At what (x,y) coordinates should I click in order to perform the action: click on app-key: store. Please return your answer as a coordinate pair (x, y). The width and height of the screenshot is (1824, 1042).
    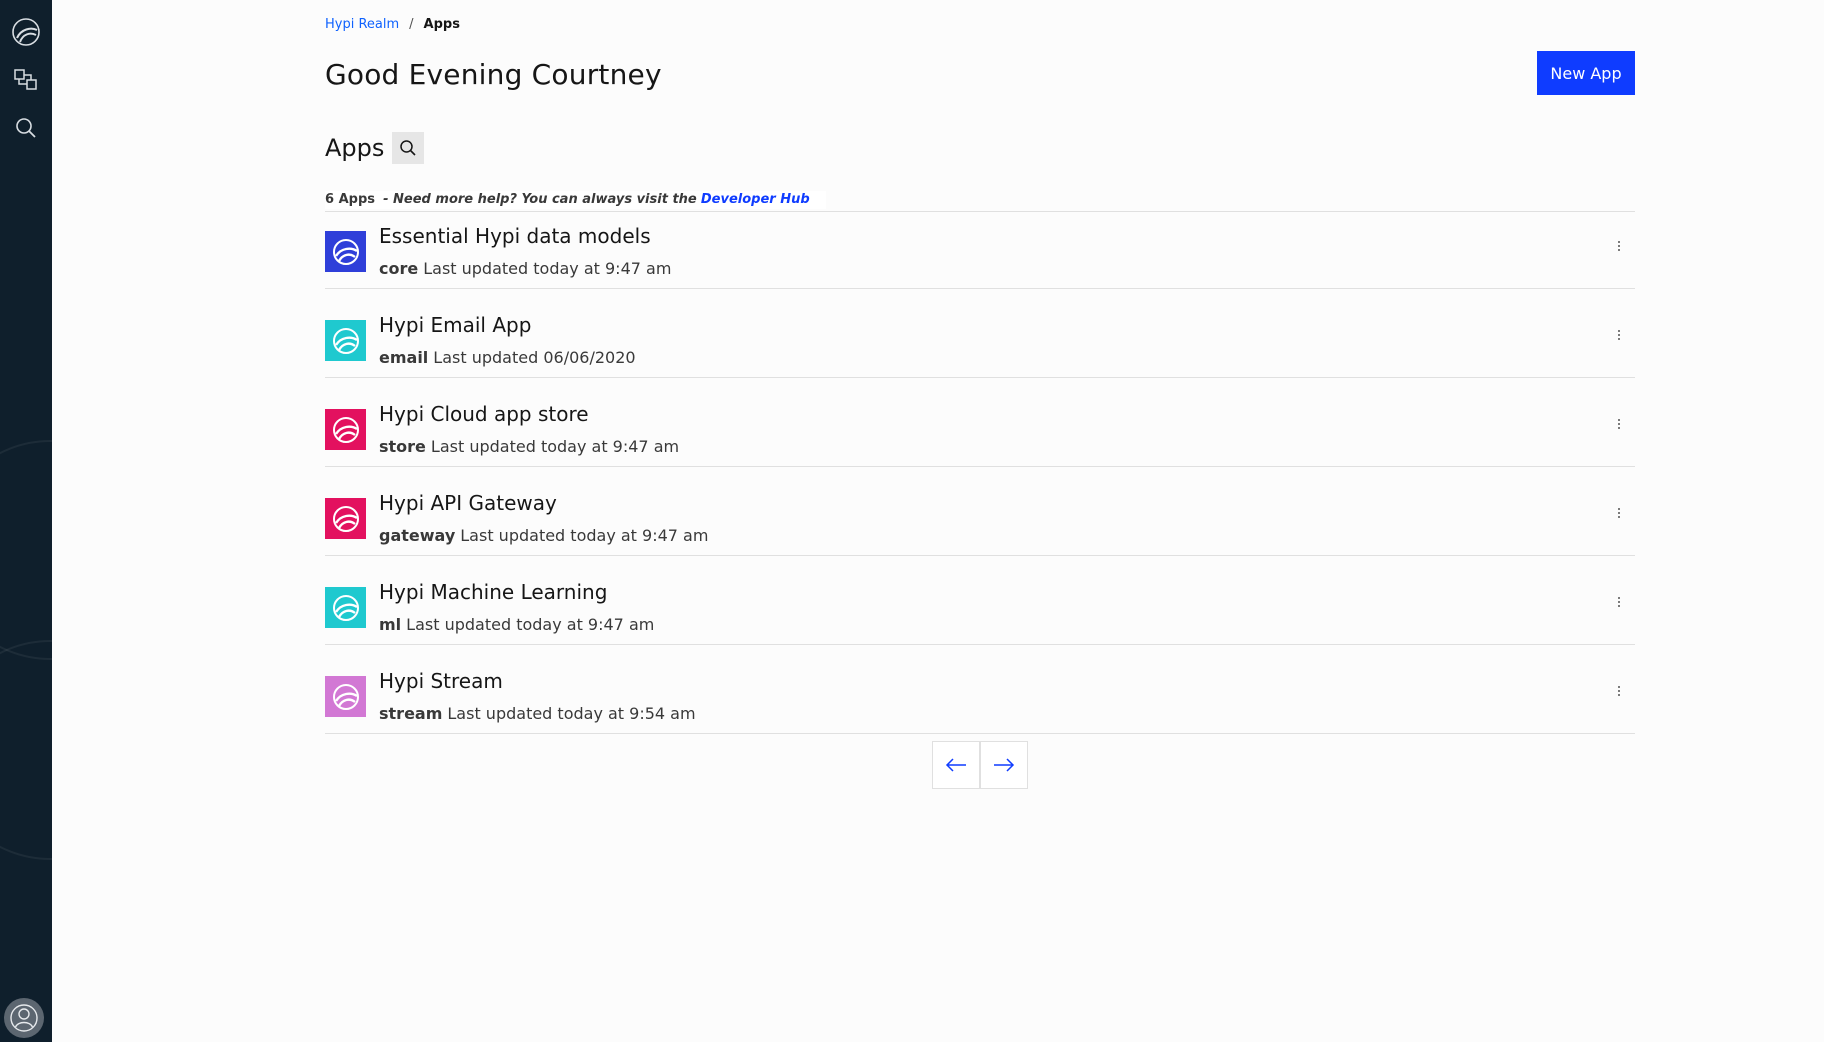
    Looking at the image, I should click on (402, 446).